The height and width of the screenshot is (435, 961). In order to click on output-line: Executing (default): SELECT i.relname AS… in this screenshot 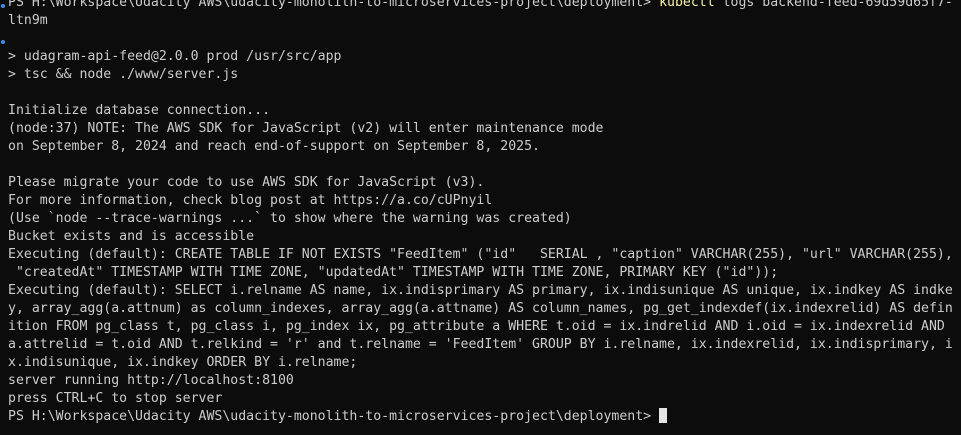, I will do `click(480, 290)`.